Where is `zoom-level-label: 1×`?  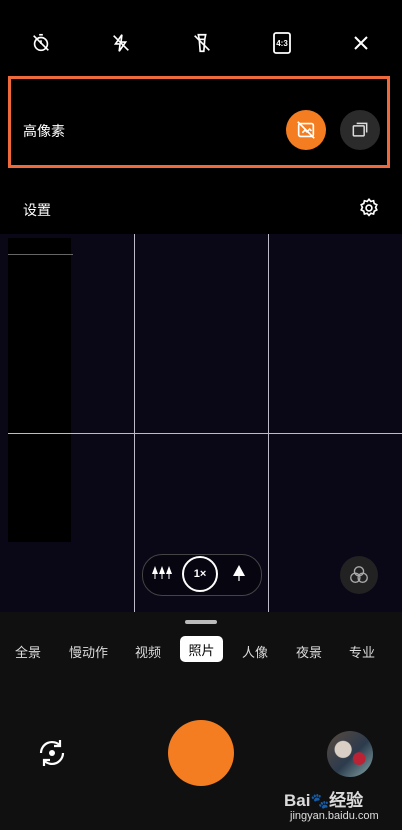
zoom-level-label: 1× is located at coordinates (200, 574).